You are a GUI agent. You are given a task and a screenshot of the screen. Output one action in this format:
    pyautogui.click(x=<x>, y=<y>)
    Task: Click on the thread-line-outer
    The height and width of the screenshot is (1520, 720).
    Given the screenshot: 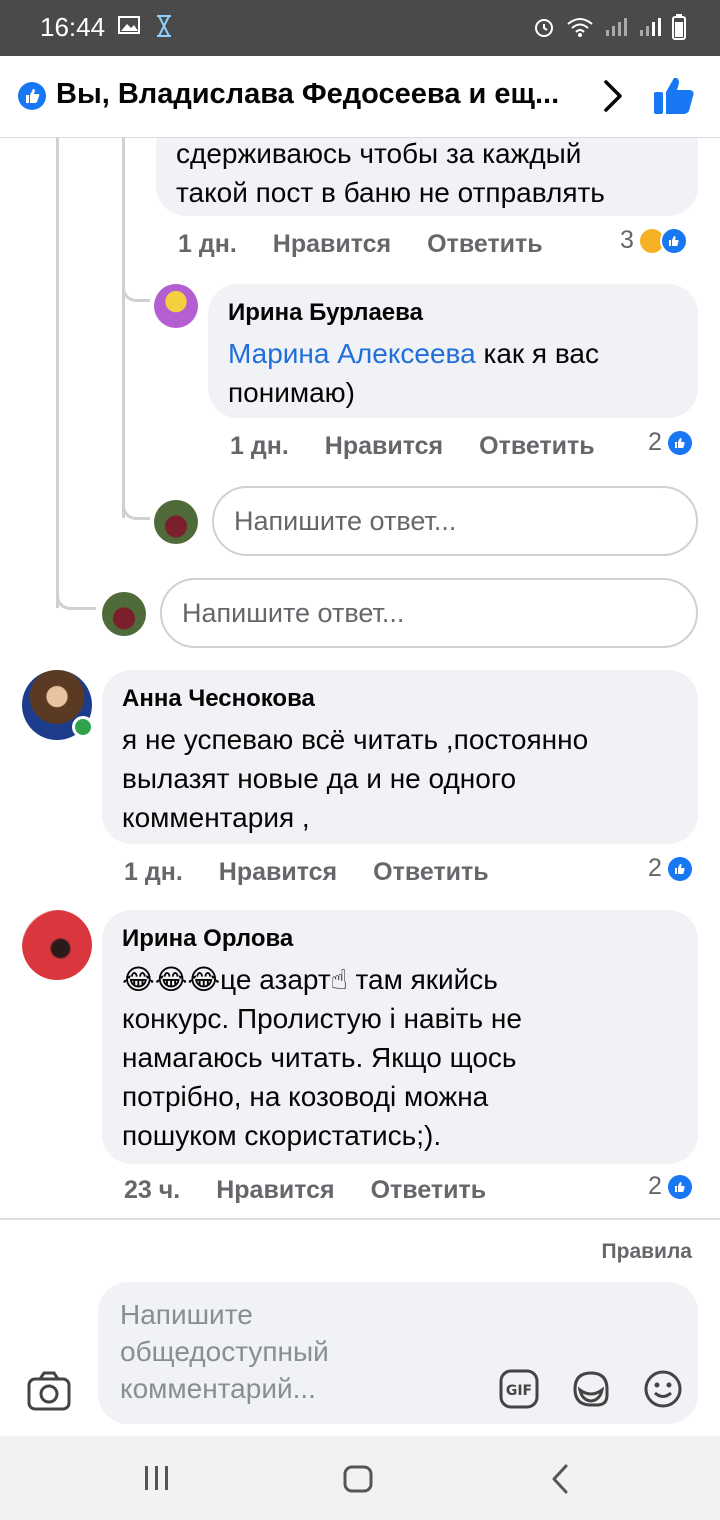 What is the action you would take?
    pyautogui.click(x=57, y=373)
    